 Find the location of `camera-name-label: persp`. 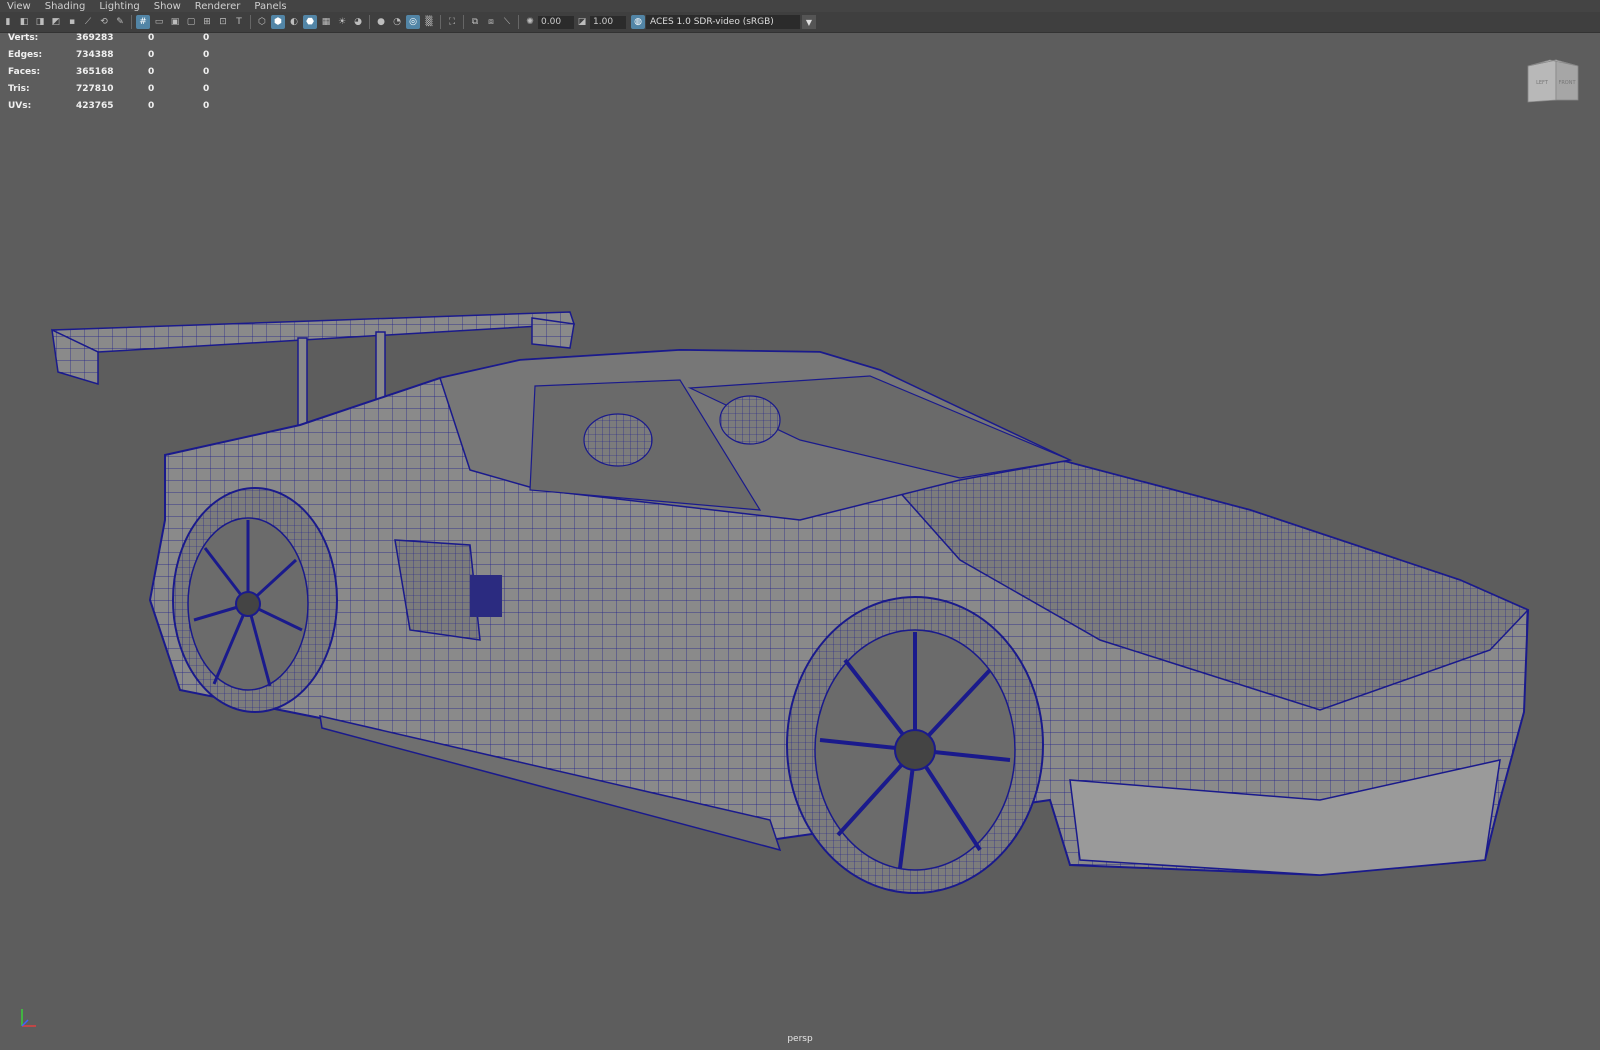

camera-name-label: persp is located at coordinates (800, 1039).